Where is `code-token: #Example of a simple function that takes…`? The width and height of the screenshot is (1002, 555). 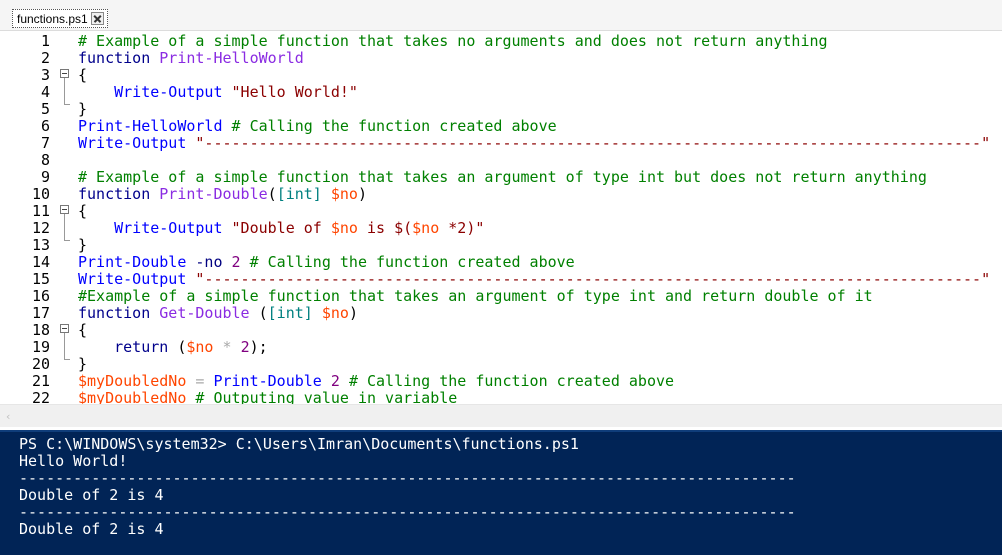
code-token: #Example of a simple function that takes… is located at coordinates (475, 296).